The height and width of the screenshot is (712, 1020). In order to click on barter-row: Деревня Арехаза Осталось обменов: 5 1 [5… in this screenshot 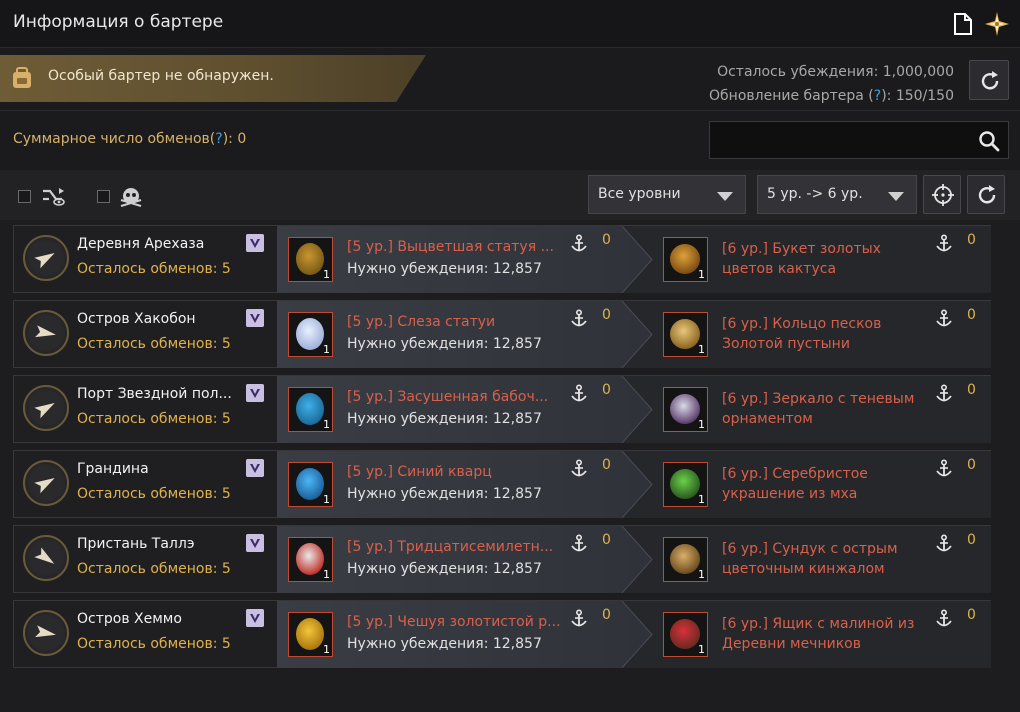, I will do `click(502, 259)`.